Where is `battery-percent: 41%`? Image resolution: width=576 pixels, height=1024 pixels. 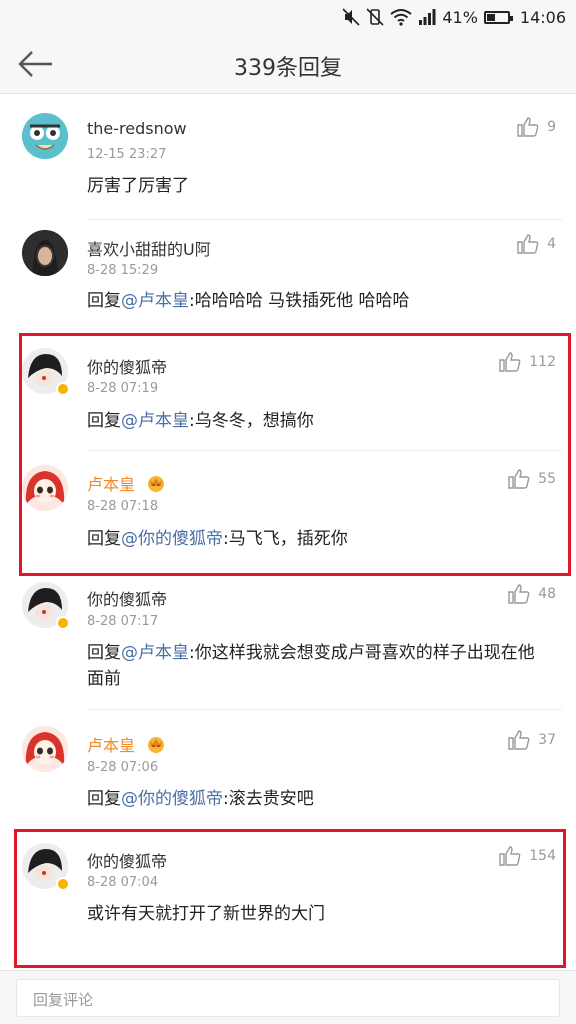
battery-percent: 41% is located at coordinates (460, 17).